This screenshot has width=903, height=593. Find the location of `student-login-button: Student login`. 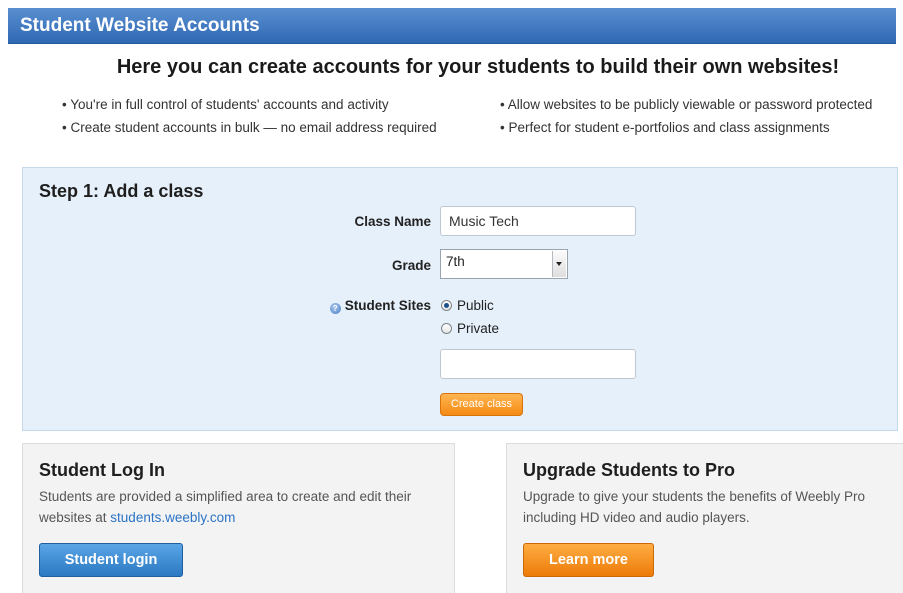

student-login-button: Student login is located at coordinates (111, 560).